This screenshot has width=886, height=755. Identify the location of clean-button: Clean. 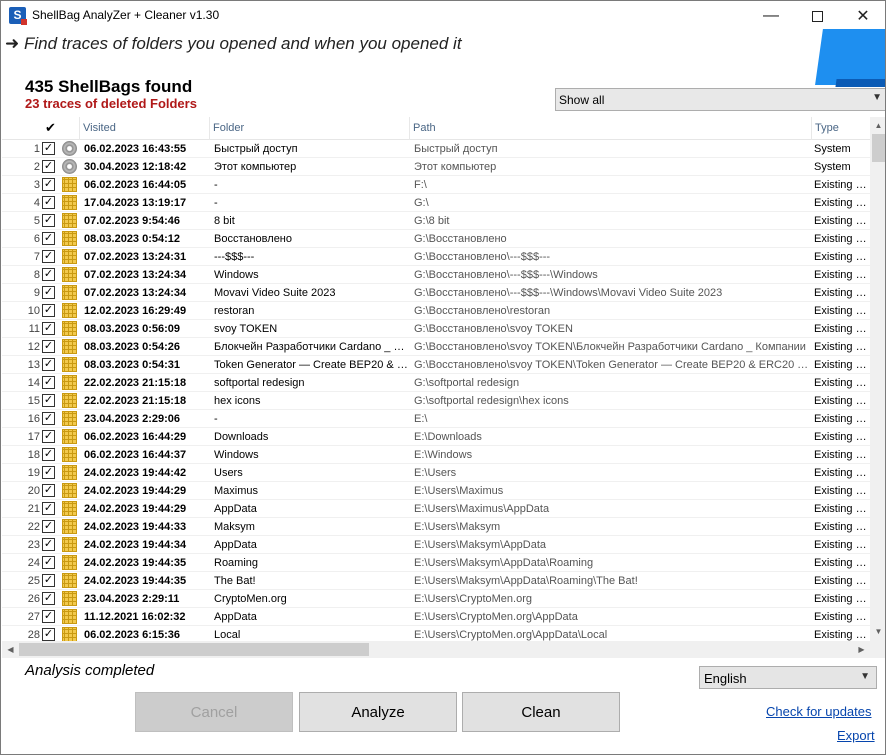
(541, 712).